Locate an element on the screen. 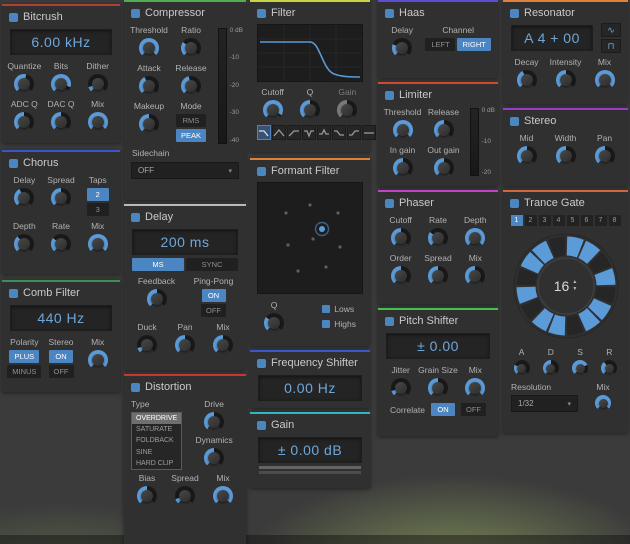 The height and width of the screenshot is (544, 630). pitch-enable-checkbox is located at coordinates (389, 321).